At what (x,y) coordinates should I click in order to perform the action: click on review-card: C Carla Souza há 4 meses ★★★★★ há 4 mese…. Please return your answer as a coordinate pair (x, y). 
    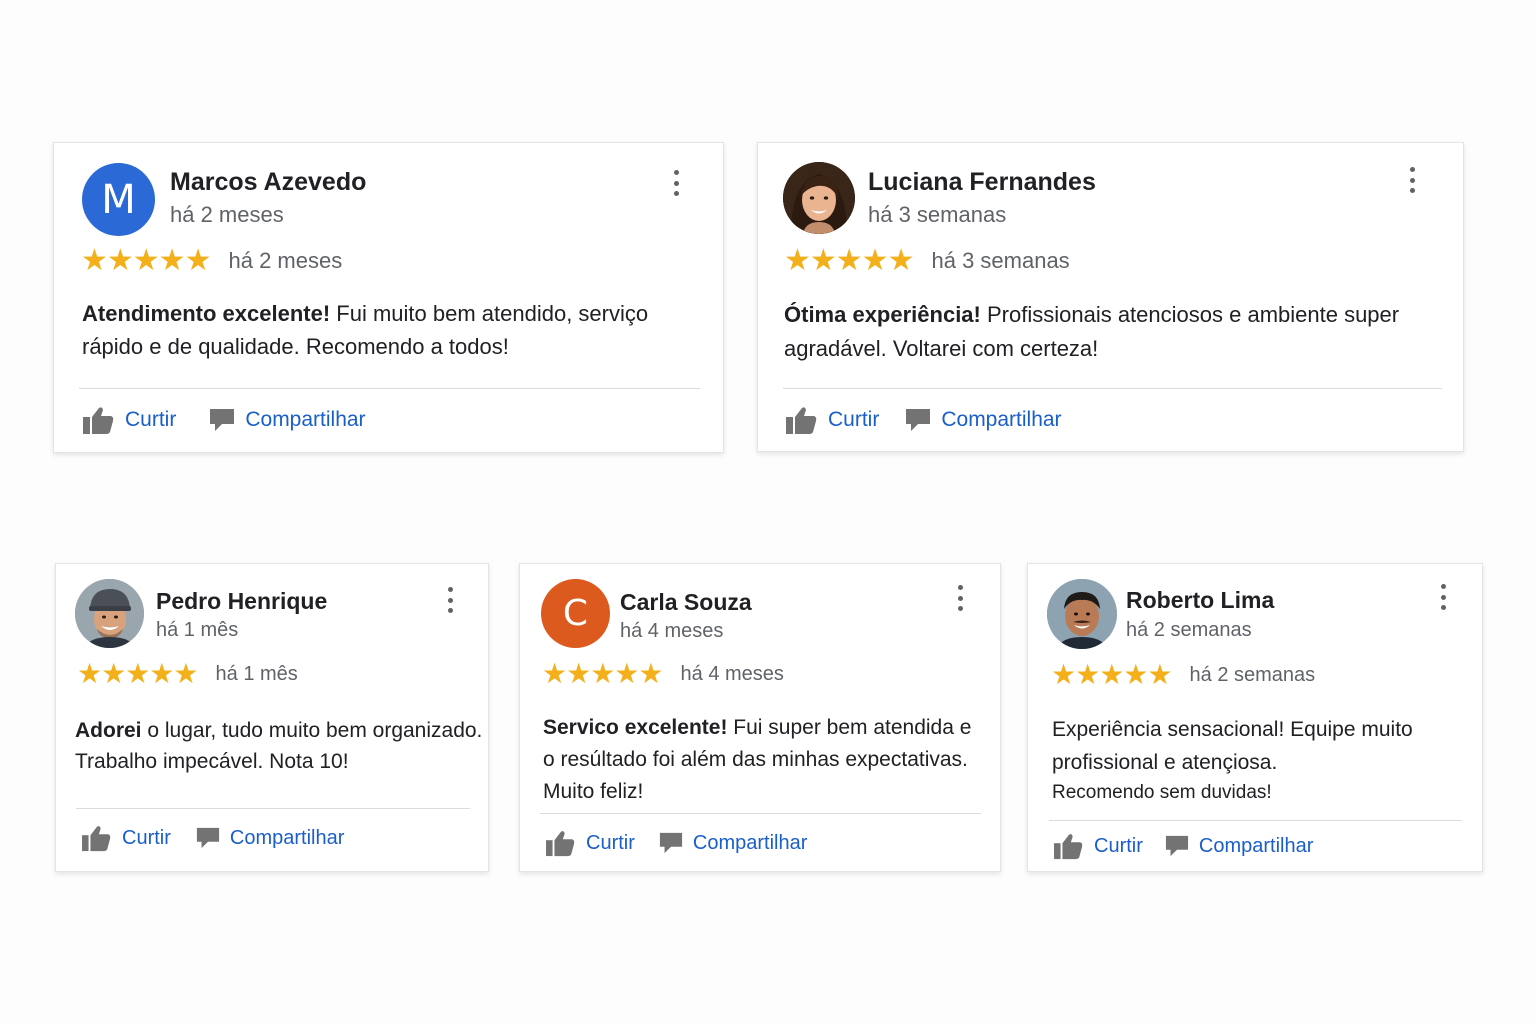
    Looking at the image, I should click on (760, 717).